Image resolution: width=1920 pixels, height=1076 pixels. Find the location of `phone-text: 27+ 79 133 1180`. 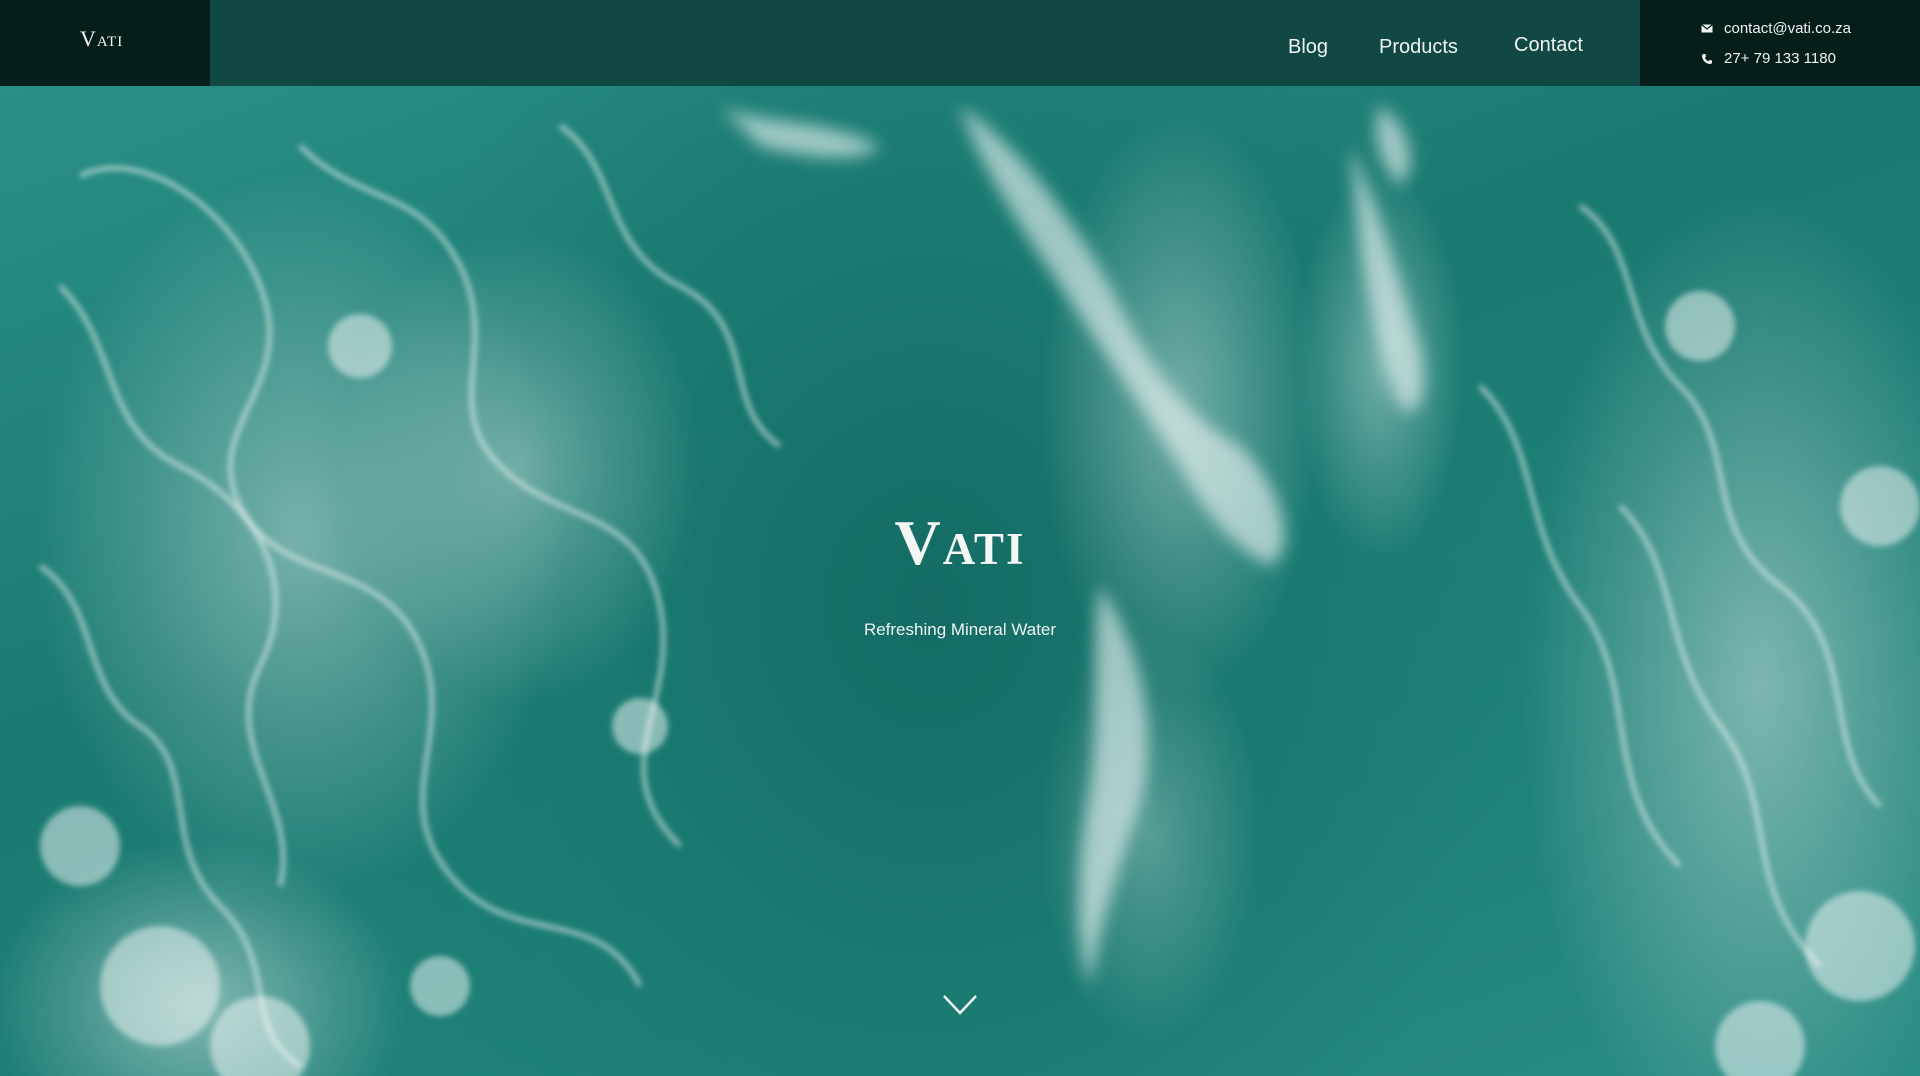

phone-text: 27+ 79 133 1180 is located at coordinates (1780, 58).